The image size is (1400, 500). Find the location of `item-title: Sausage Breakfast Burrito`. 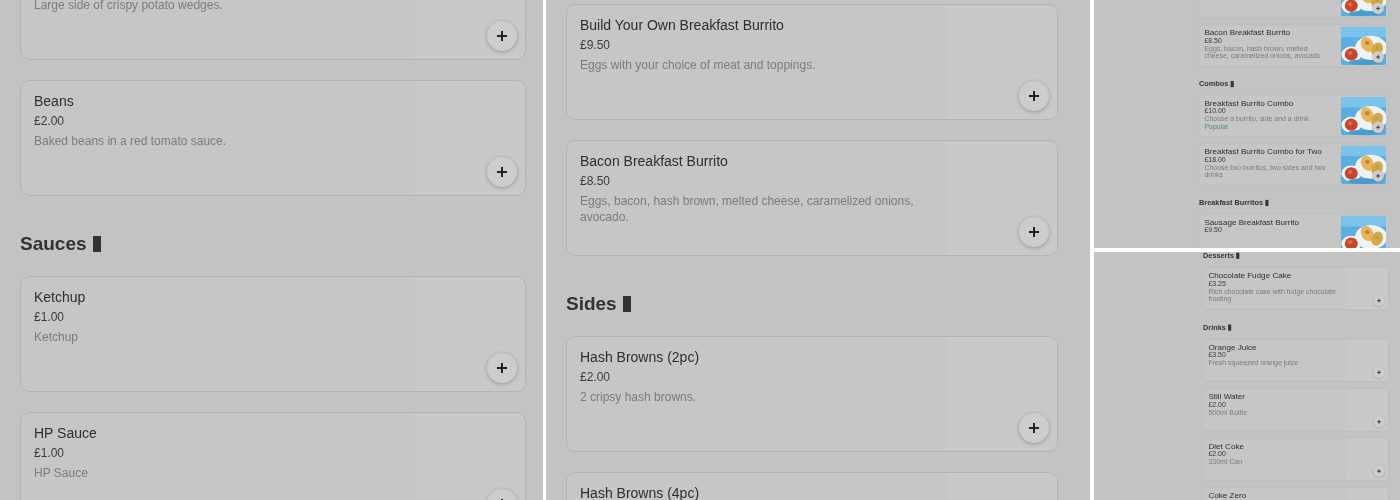

item-title: Sausage Breakfast Burrito is located at coordinates (1252, 222).